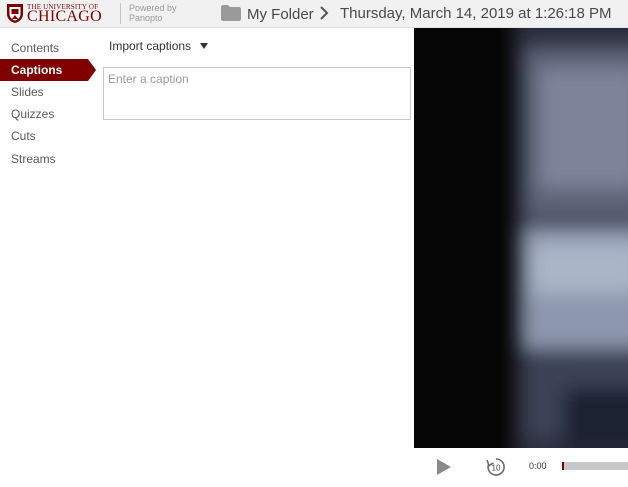 The width and height of the screenshot is (628, 487). Describe the element at coordinates (595, 466) in the screenshot. I see `scrub-bar` at that location.